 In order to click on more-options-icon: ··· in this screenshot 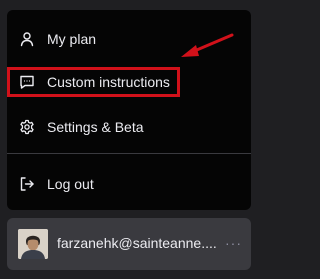, I will do `click(233, 243)`.